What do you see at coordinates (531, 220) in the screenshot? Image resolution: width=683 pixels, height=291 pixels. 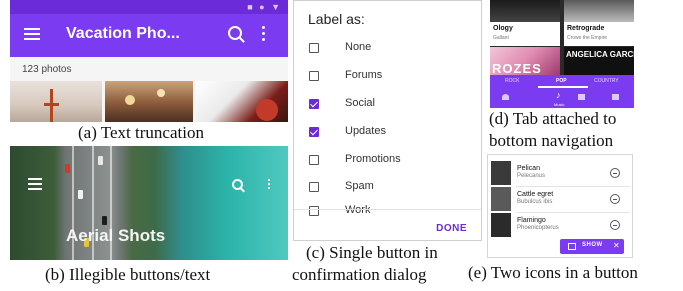 I see `bird-name: Flamingo` at bounding box center [531, 220].